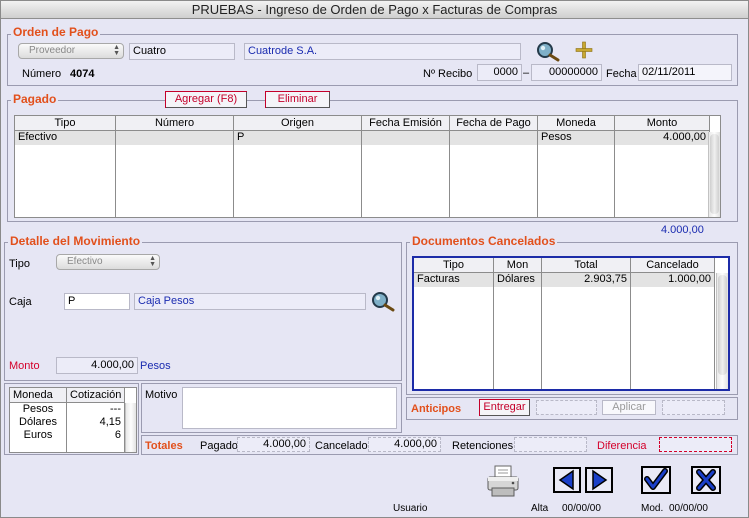 This screenshot has height=518, width=749. I want to click on col-monto: Monto, so click(662, 123).